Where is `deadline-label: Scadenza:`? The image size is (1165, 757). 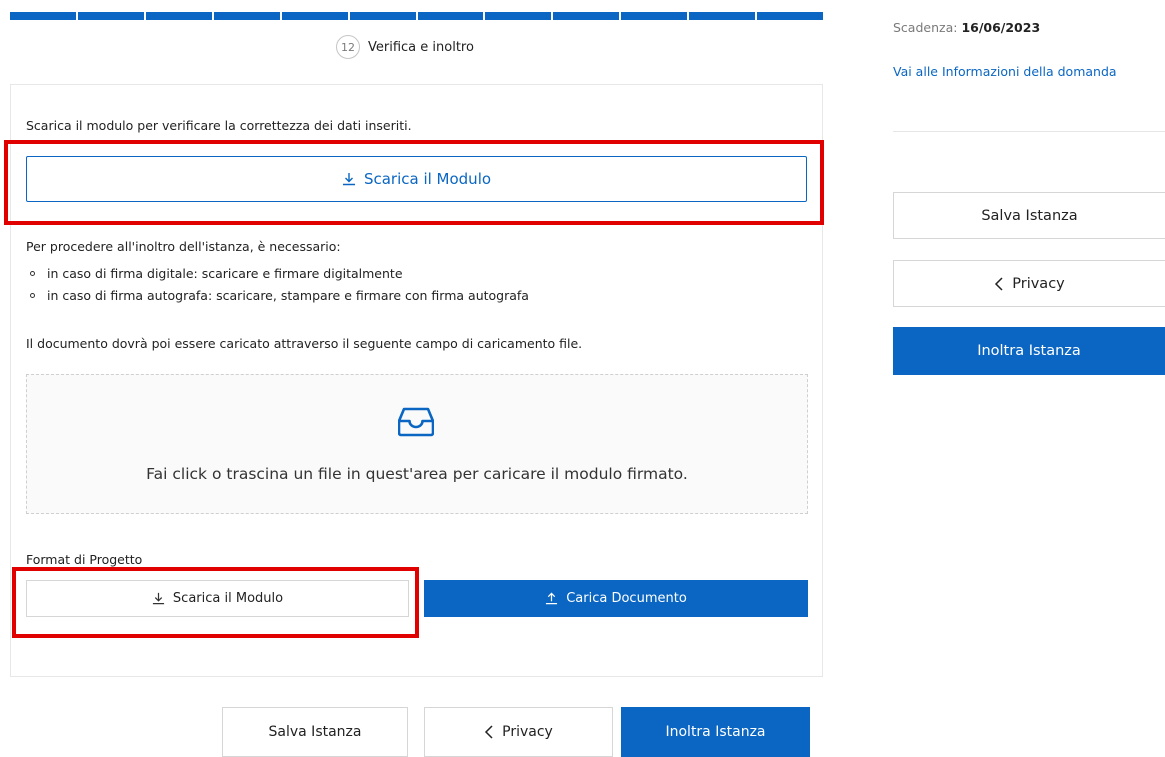
deadline-label: Scadenza: is located at coordinates (925, 27).